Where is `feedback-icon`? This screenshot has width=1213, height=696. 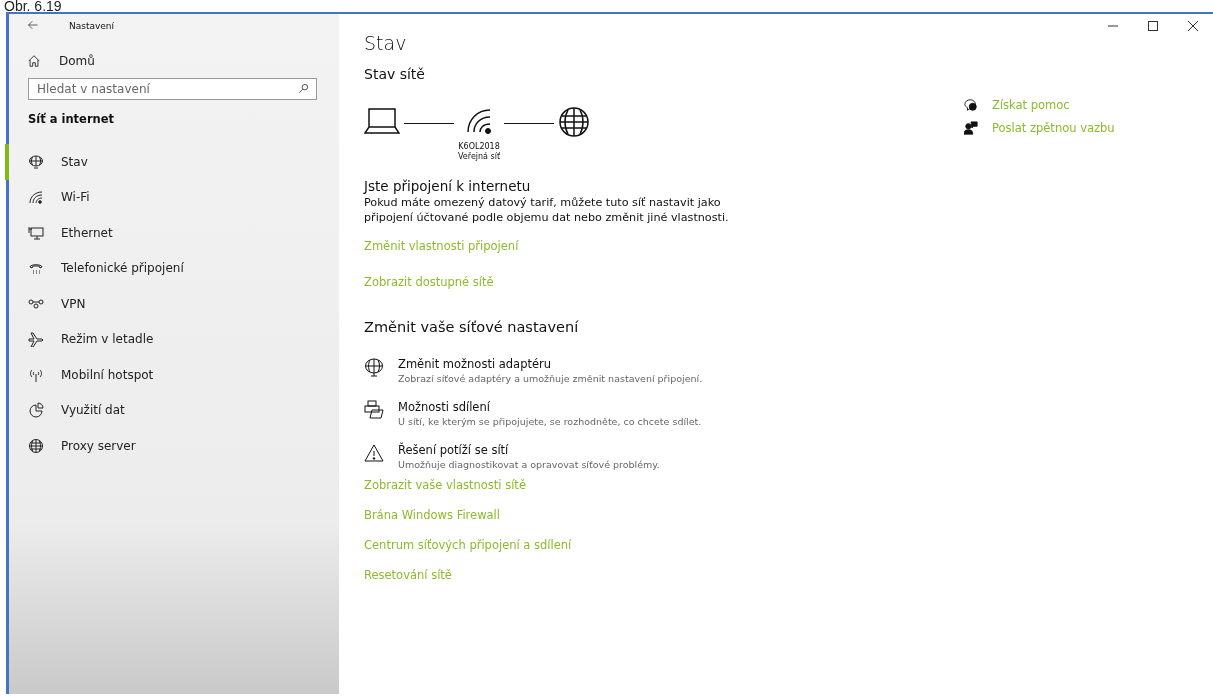
feedback-icon is located at coordinates (971, 128).